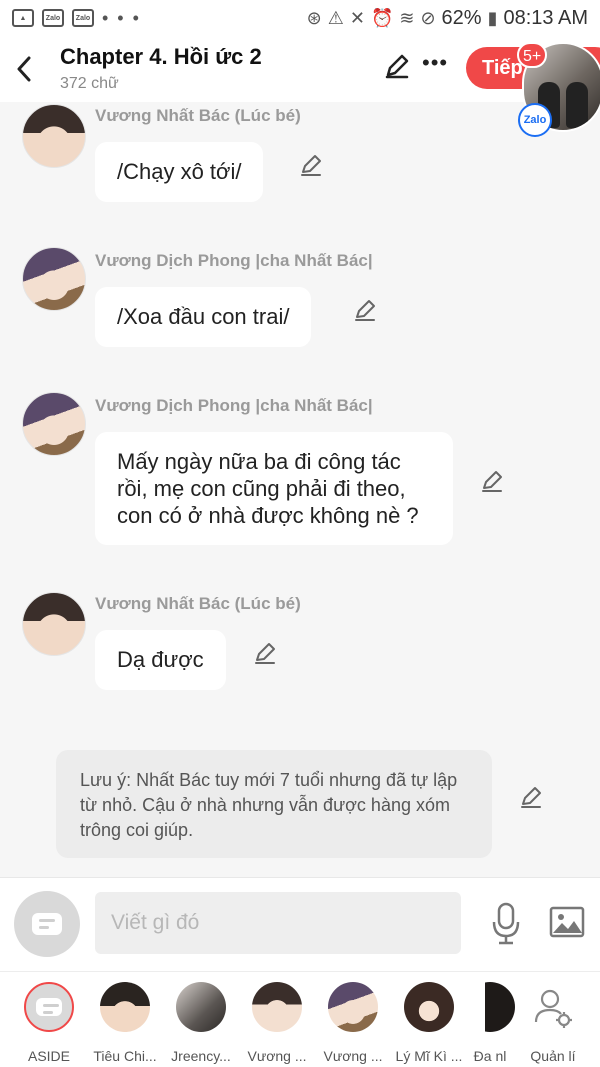 Image resolution: width=600 pixels, height=1067 pixels. I want to click on character-name: Quản lí, so click(553, 1056).